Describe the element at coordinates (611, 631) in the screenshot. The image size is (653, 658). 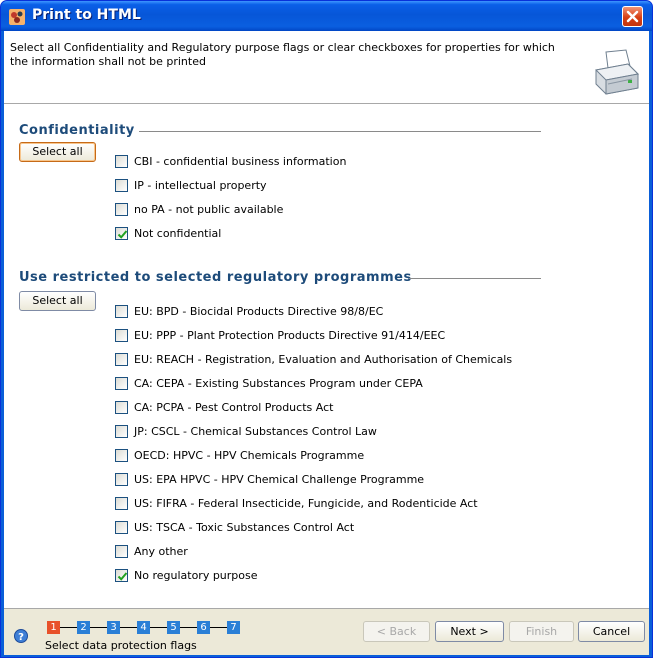
I see `cancel-button: Cancel` at that location.